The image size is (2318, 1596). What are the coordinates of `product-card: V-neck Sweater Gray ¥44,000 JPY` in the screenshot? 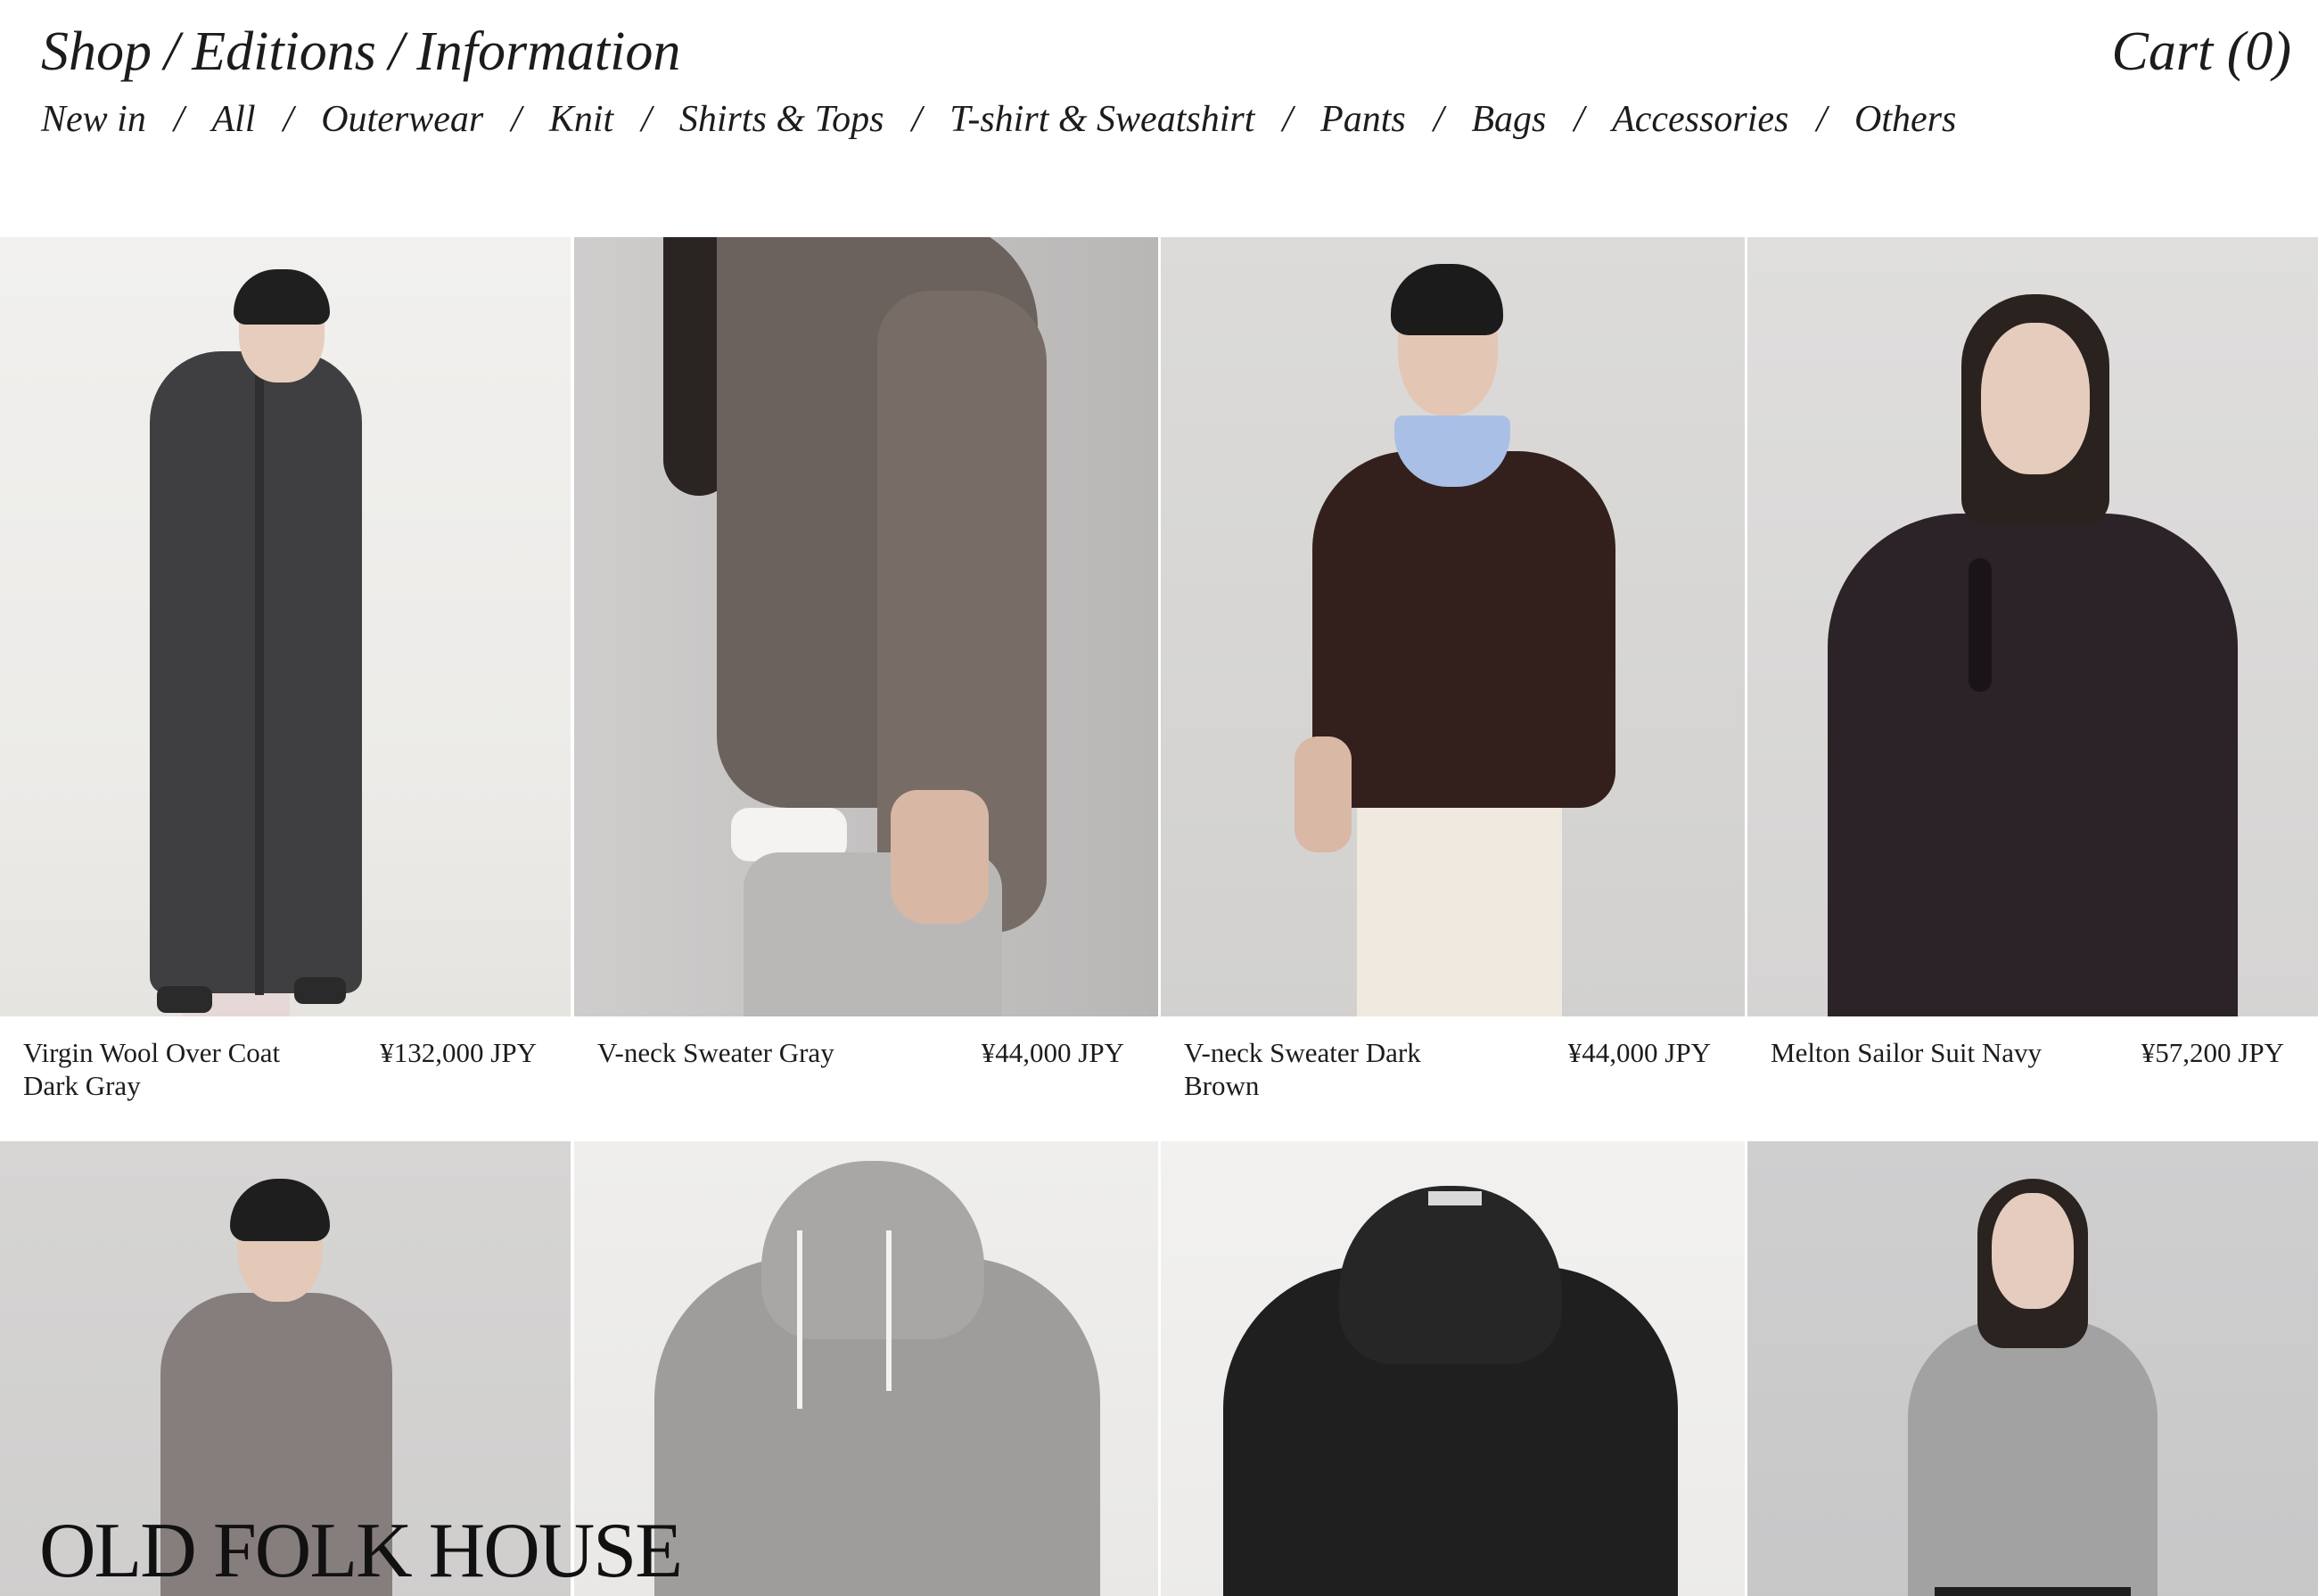 It's located at (866, 684).